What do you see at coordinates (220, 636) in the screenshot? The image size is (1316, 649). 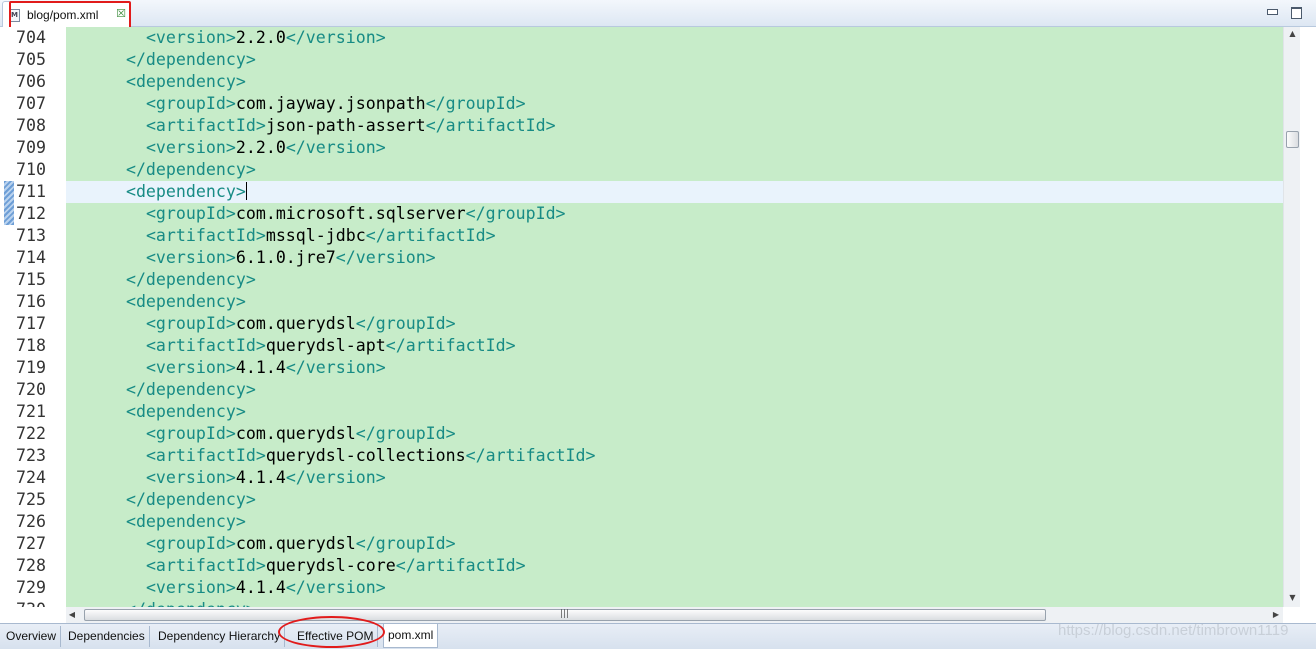 I see `tab-dependency-hierarchy: Dependency Hierarchy` at bounding box center [220, 636].